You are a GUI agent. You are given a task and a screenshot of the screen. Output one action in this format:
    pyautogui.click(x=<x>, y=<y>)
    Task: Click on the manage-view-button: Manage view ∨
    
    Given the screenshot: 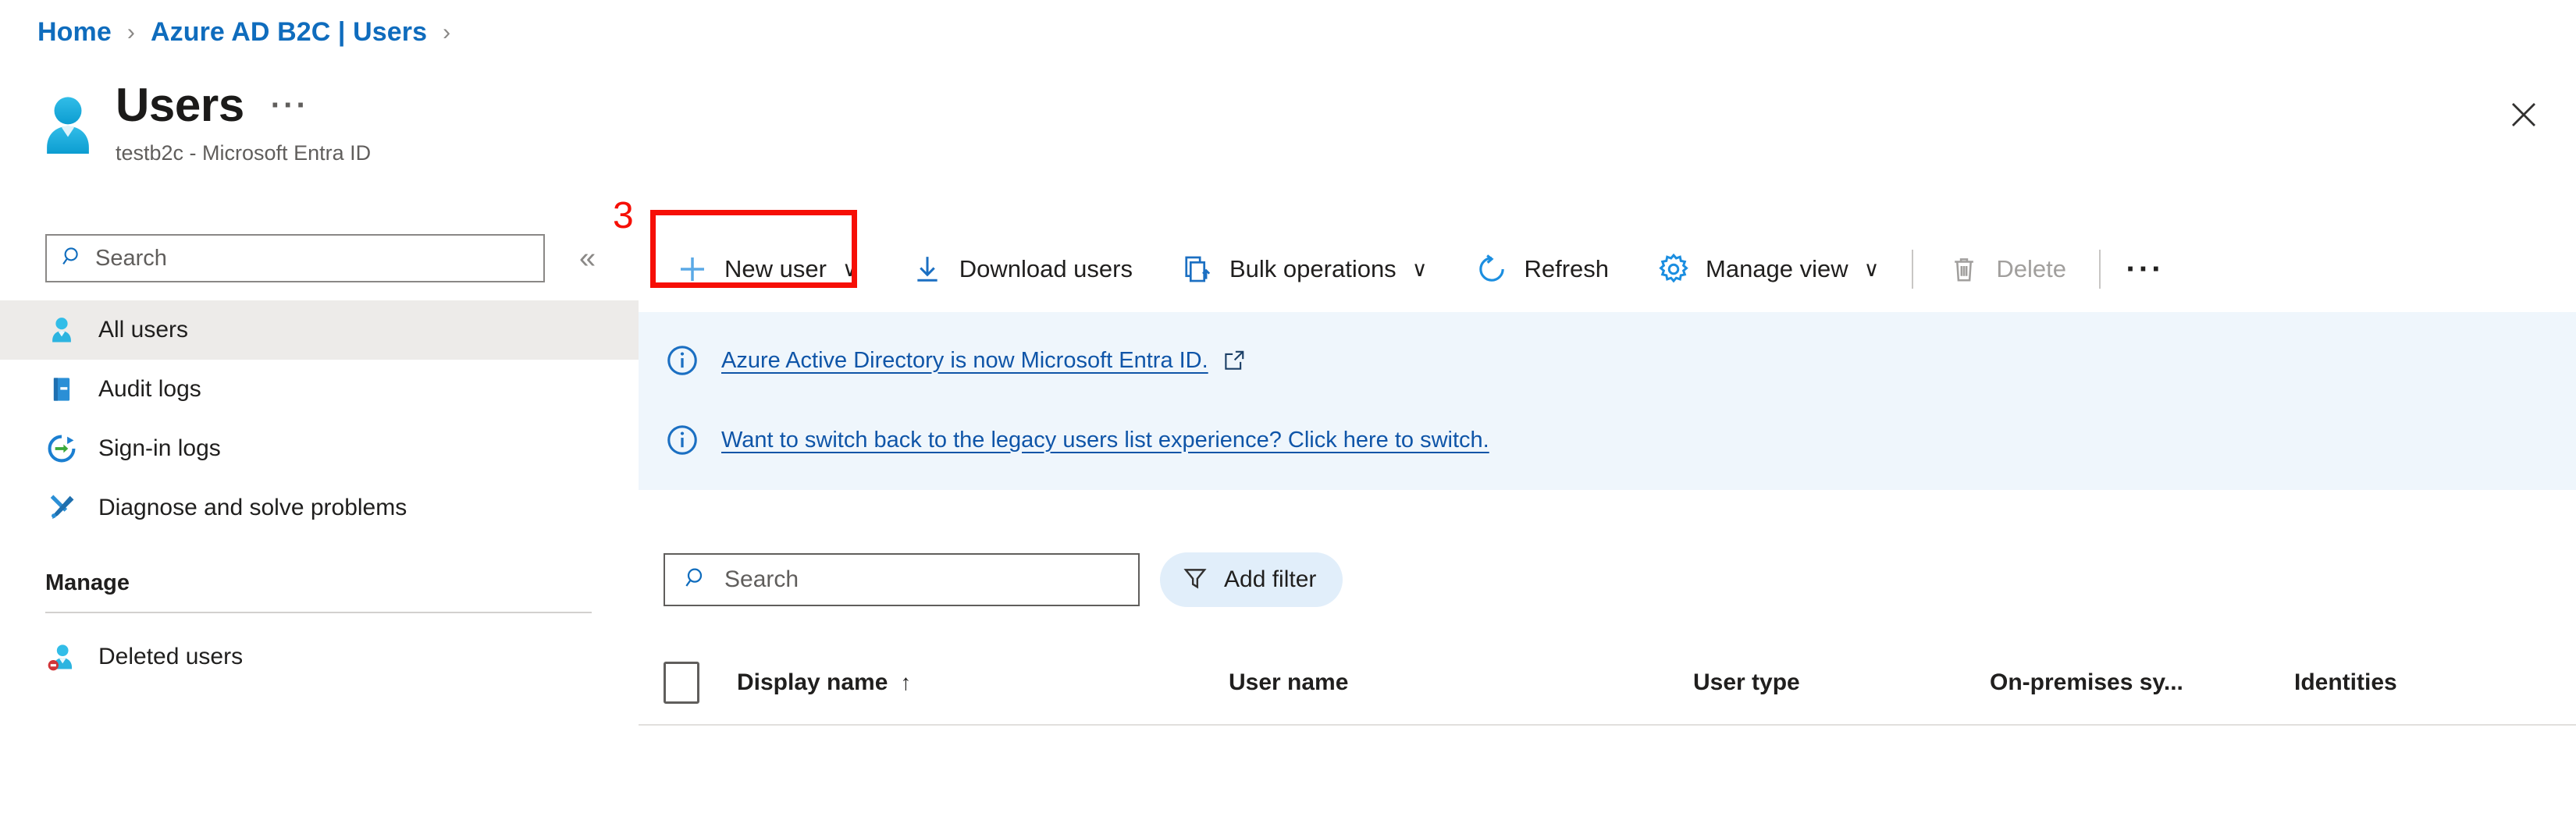 What is the action you would take?
    pyautogui.click(x=1767, y=269)
    